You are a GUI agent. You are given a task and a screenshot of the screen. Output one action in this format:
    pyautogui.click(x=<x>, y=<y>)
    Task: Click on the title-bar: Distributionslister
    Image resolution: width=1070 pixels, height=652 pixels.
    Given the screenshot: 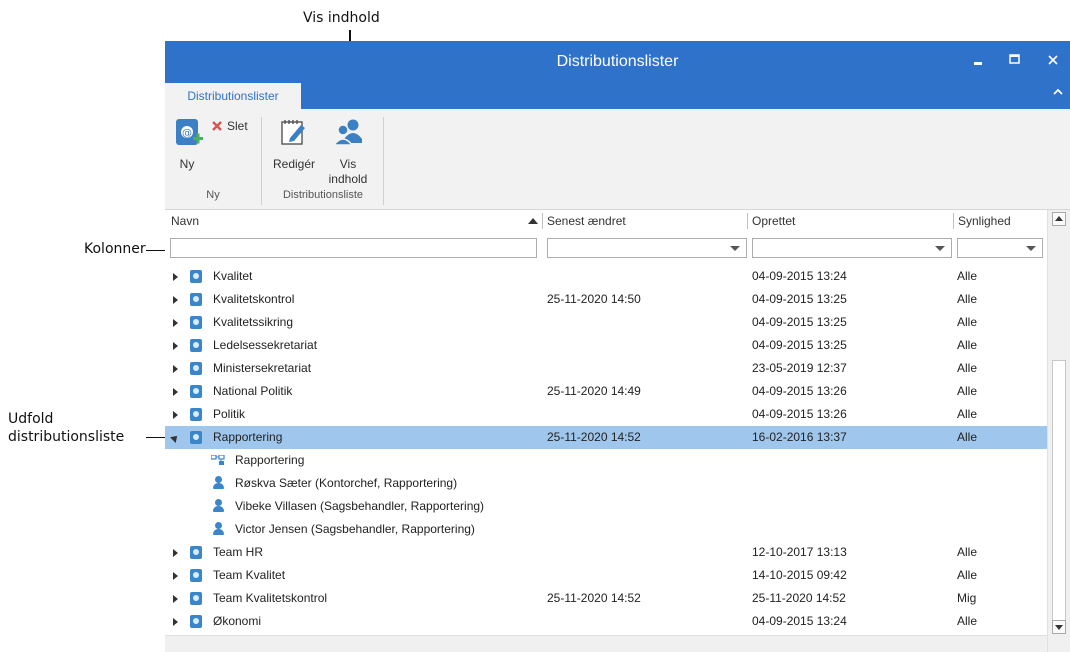 What is the action you would take?
    pyautogui.click(x=617, y=62)
    